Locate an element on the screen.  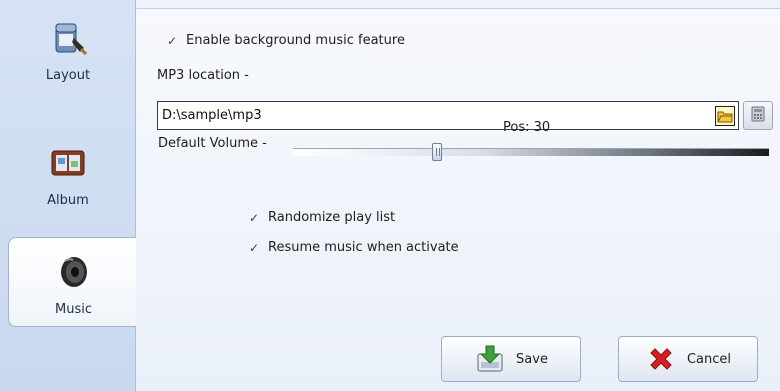
default-volume-label: Default Volume - is located at coordinates (212, 143).